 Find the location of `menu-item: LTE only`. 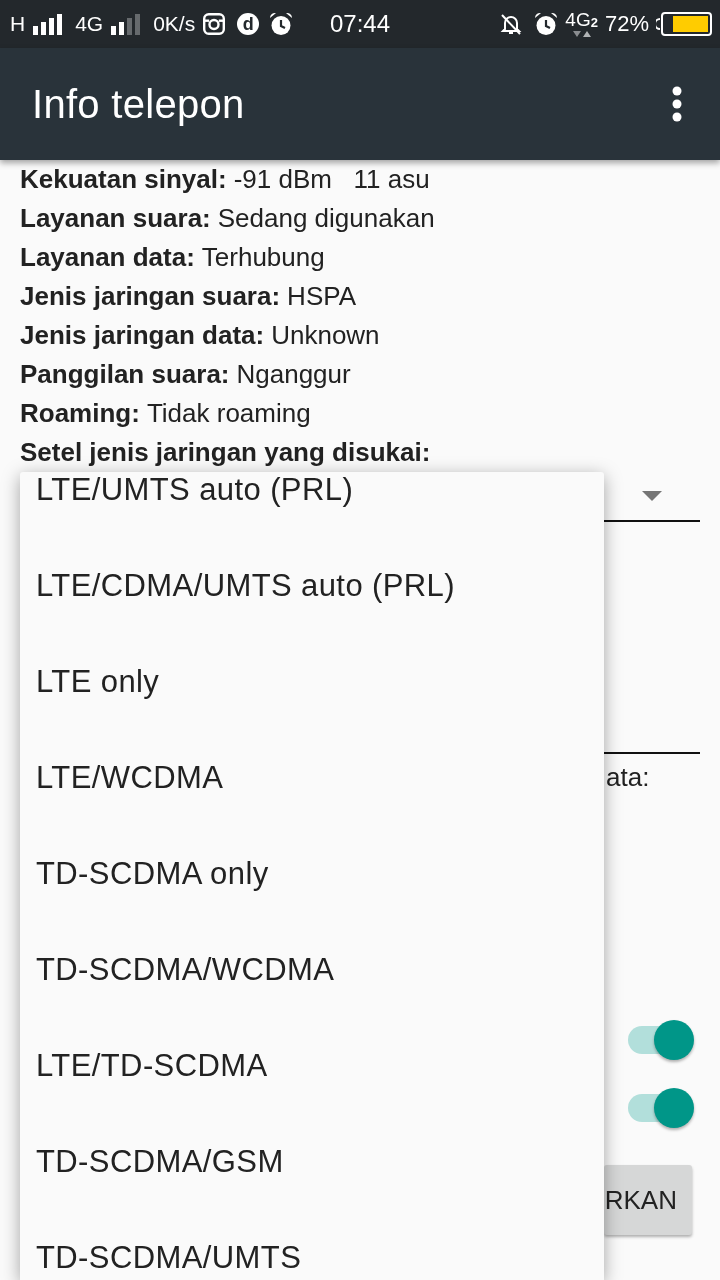

menu-item: LTE only is located at coordinates (312, 682).